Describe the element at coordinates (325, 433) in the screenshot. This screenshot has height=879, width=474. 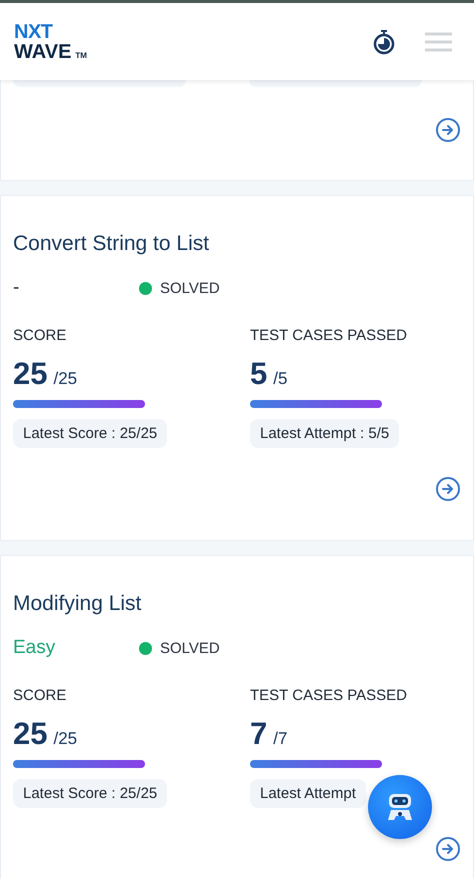
I see `latest-result: Latest Attempt : 5/5` at that location.